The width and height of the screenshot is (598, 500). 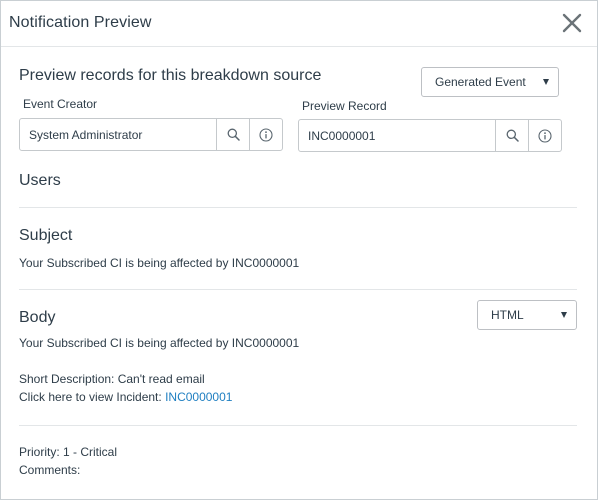 What do you see at coordinates (68, 452) in the screenshot?
I see `body-priority: Priority: 1 - Critical` at bounding box center [68, 452].